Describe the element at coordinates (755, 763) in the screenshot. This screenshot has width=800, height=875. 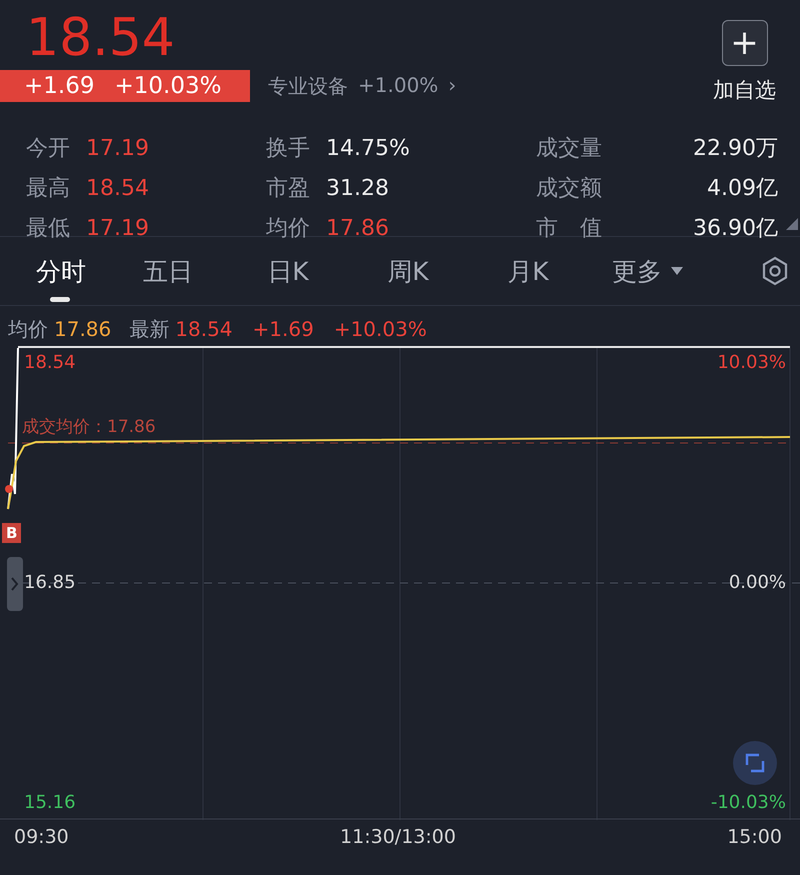
I see `fullscreen-button` at that location.